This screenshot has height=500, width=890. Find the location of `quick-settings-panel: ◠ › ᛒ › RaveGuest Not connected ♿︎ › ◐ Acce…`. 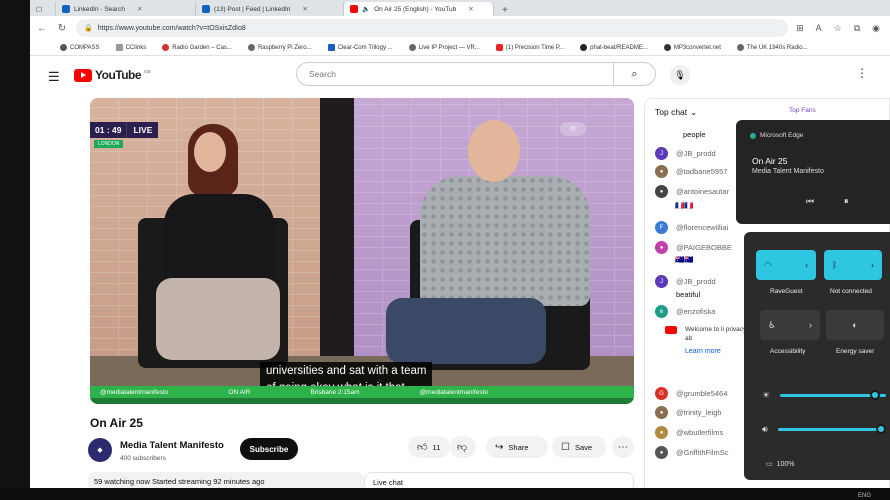

quick-settings-panel: ◠ › ᛒ › RaveGuest Not connected ♿︎ › ◐ Acce… is located at coordinates (817, 356).